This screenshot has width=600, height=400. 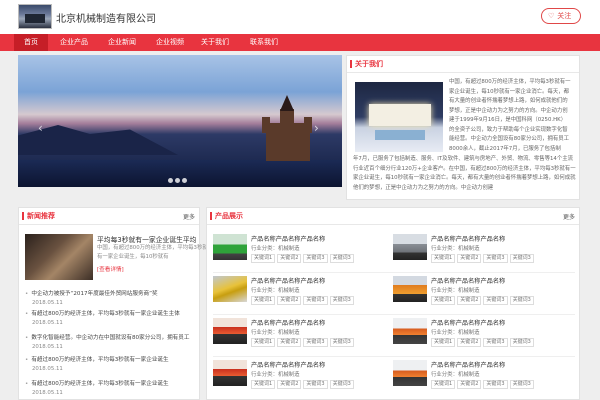 What do you see at coordinates (316, 128) in the screenshot?
I see `slider-next-icon: ›` at bounding box center [316, 128].